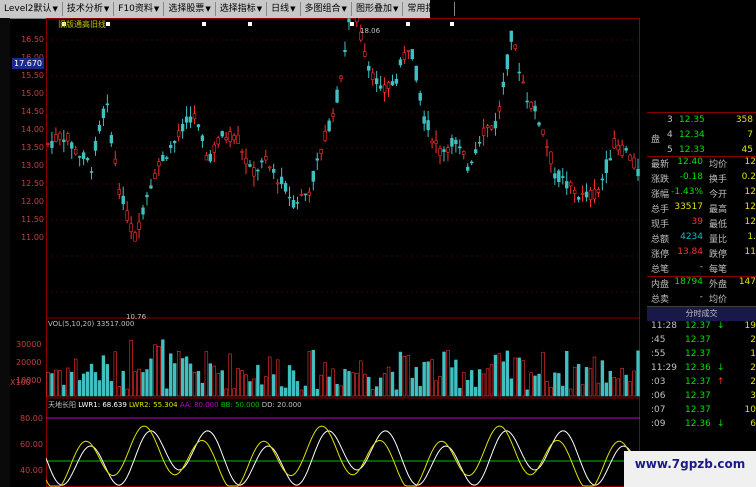  I want to click on toolbar-item: 多图组合▼, so click(326, 9).